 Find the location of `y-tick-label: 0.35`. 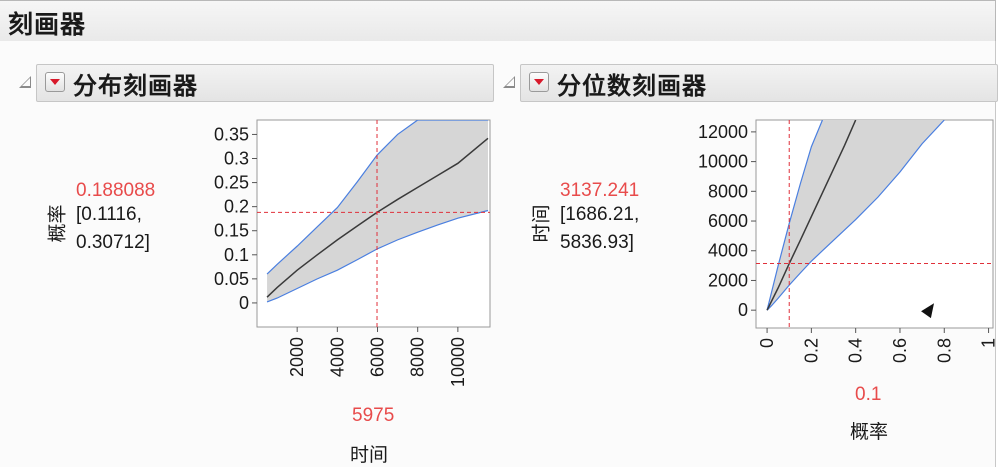

y-tick-label: 0.35 is located at coordinates (231, 134).